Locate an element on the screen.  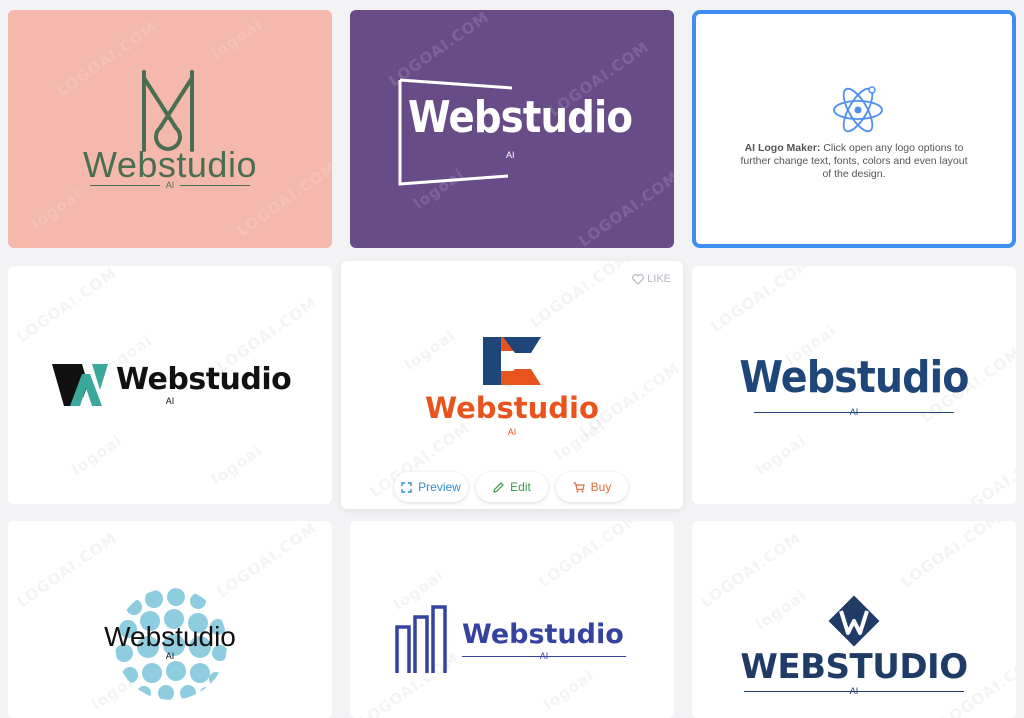
diamond-w-icon is located at coordinates (854, 621).